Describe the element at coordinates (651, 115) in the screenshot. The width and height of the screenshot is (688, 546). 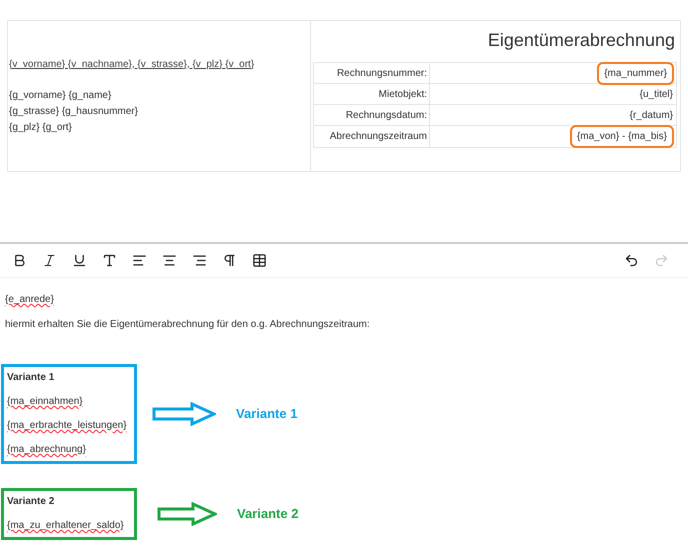
I see `table-cell-text: {r_datum}` at that location.